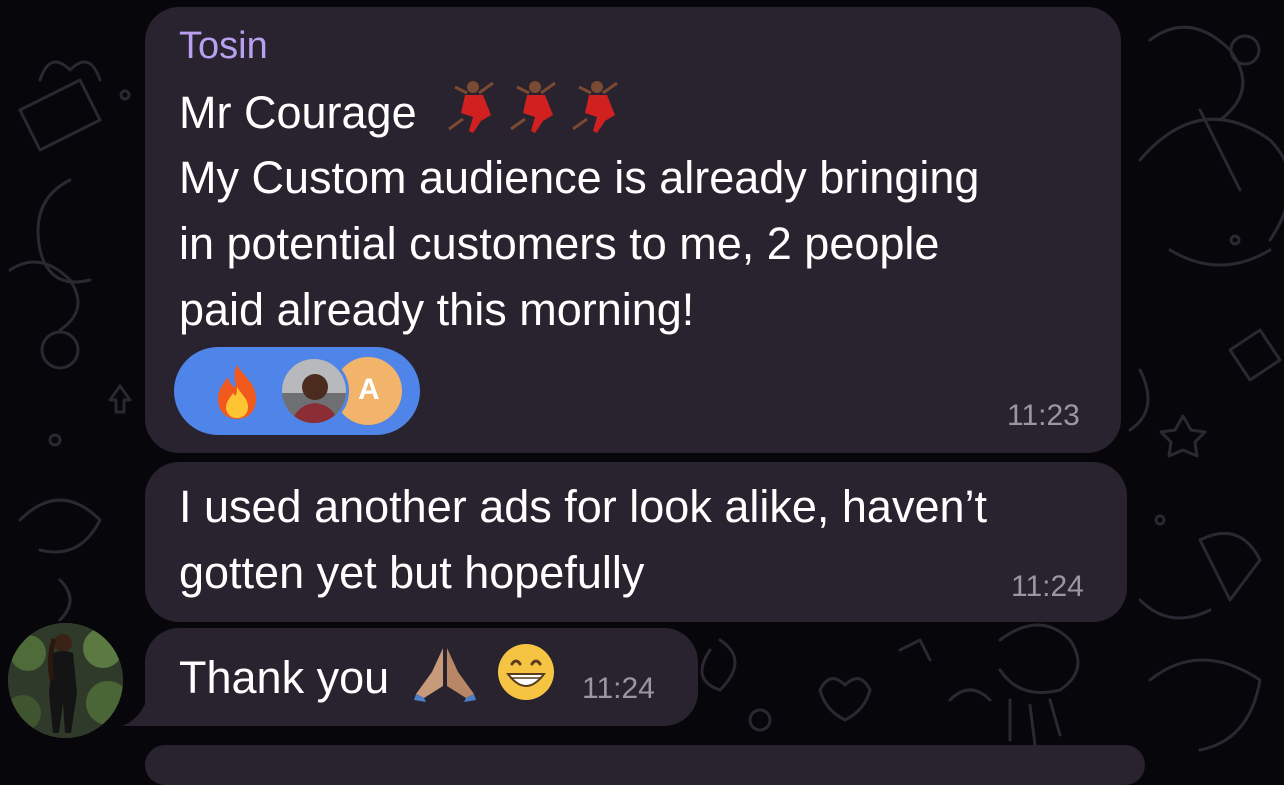  What do you see at coordinates (223, 46) in the screenshot?
I see `sender-name: Tosin` at bounding box center [223, 46].